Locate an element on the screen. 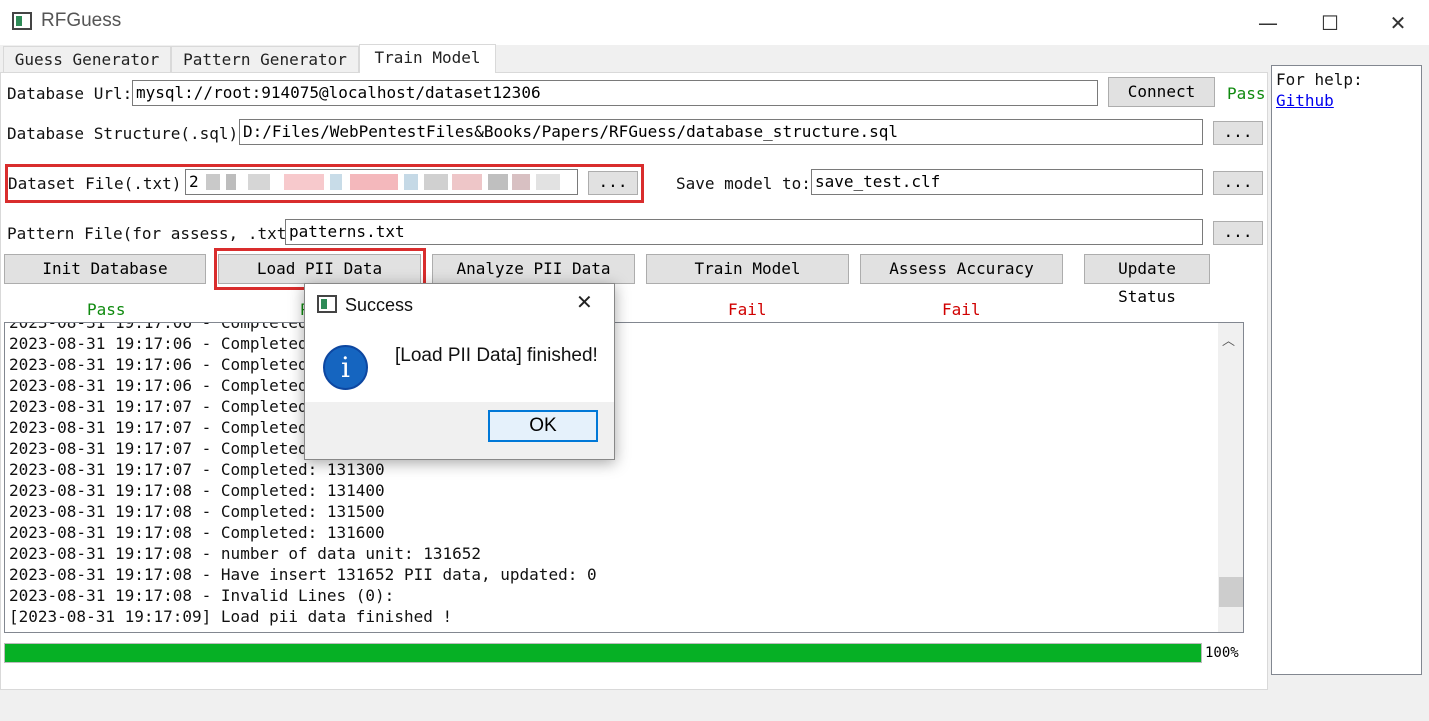 This screenshot has height=721, width=1429. log-line: 2023-08-31 19:17:08 - Invalid Lines (0): is located at coordinates (202, 595).